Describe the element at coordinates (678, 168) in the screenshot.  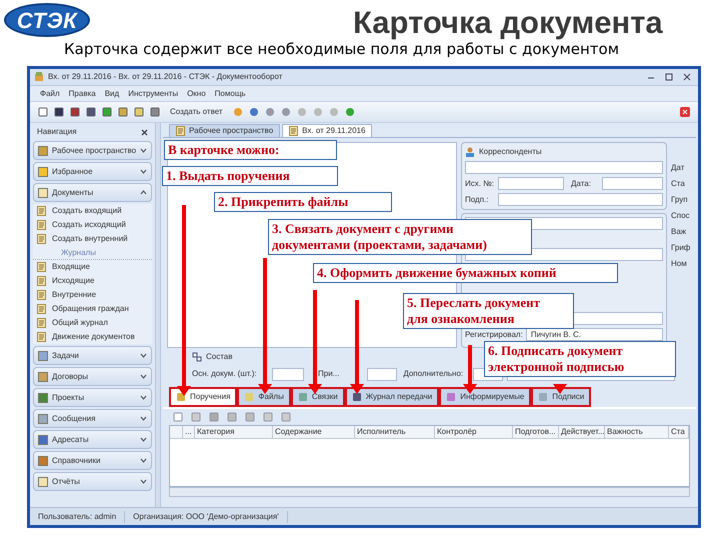
I see `field-label: Дат` at that location.